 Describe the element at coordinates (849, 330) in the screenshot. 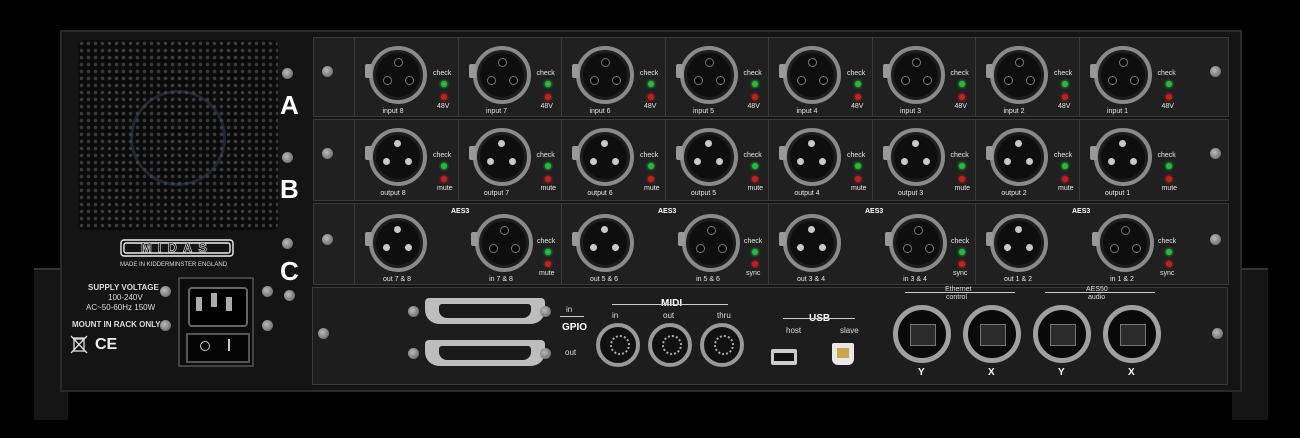

I see `usb-slave-label: slave` at that location.